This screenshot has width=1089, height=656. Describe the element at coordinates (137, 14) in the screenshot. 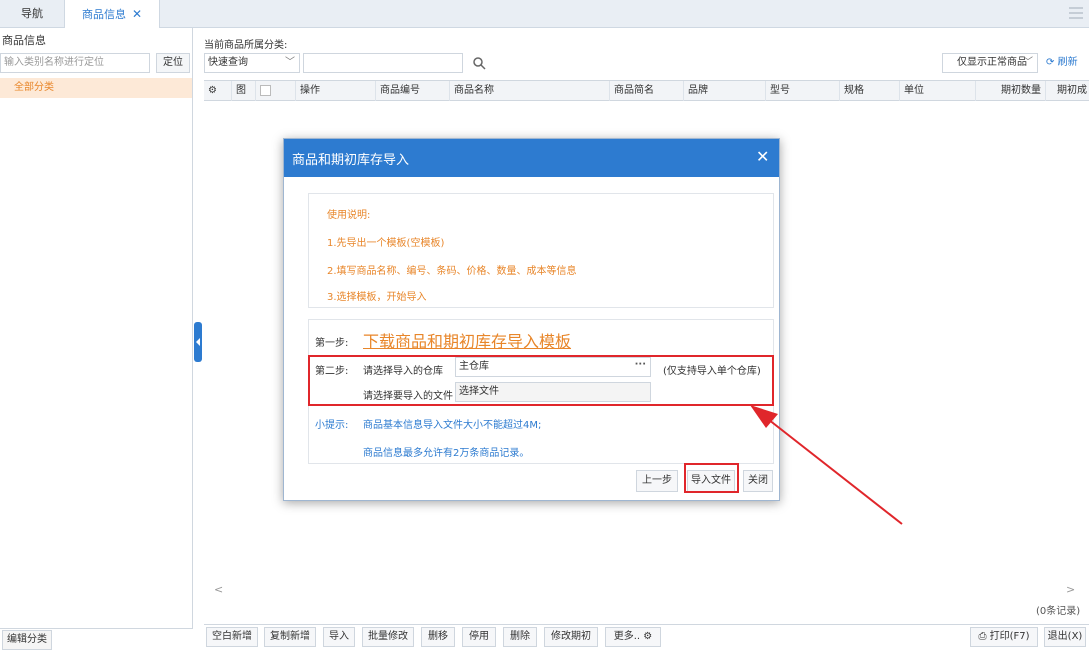

I see `tab-close-icon: ✕` at that location.